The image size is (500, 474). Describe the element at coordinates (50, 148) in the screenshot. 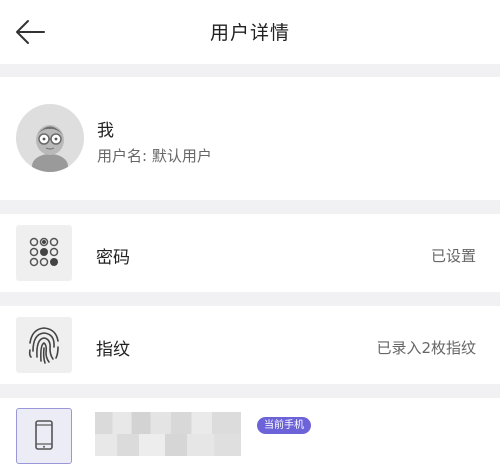

I see `user-avatar-icon` at that location.